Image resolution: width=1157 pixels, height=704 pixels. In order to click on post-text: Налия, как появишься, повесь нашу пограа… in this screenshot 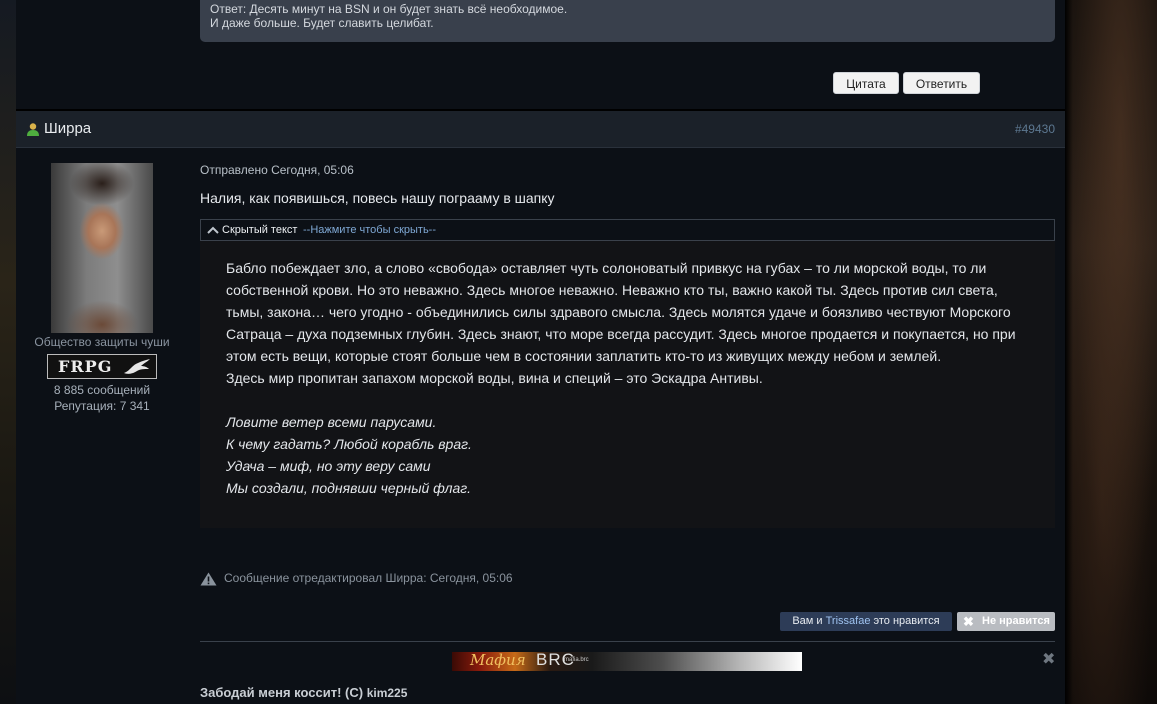, I will do `click(377, 198)`.